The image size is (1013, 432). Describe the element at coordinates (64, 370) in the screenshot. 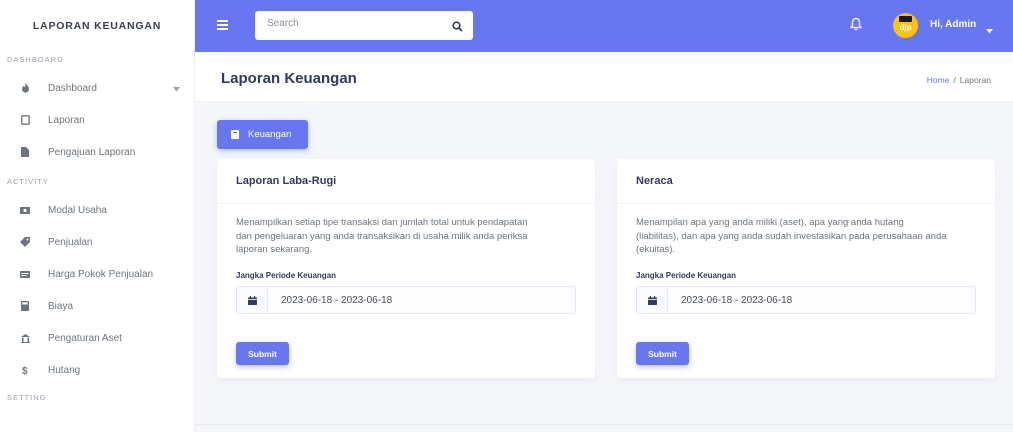

I see `sidebar-item-label: Hutang` at that location.